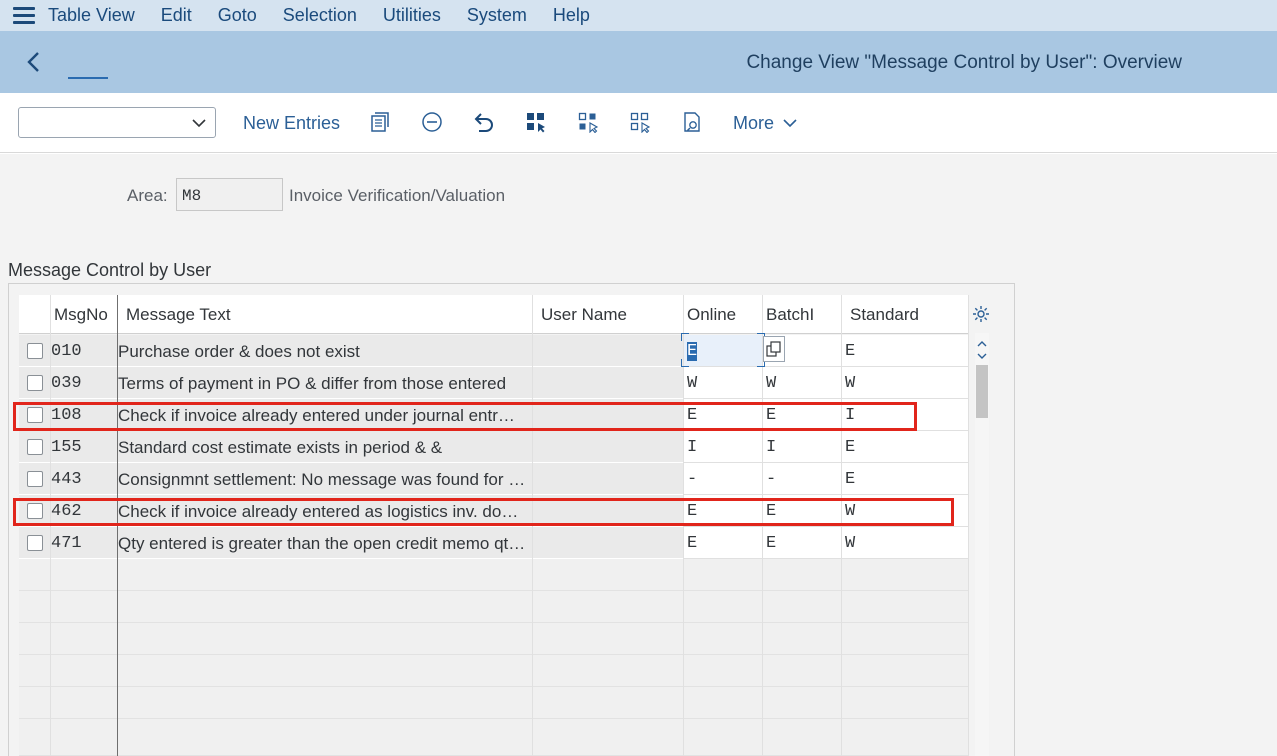 Image resolution: width=1277 pixels, height=756 pixels. I want to click on menu-utilities: Utilities, so click(412, 15).